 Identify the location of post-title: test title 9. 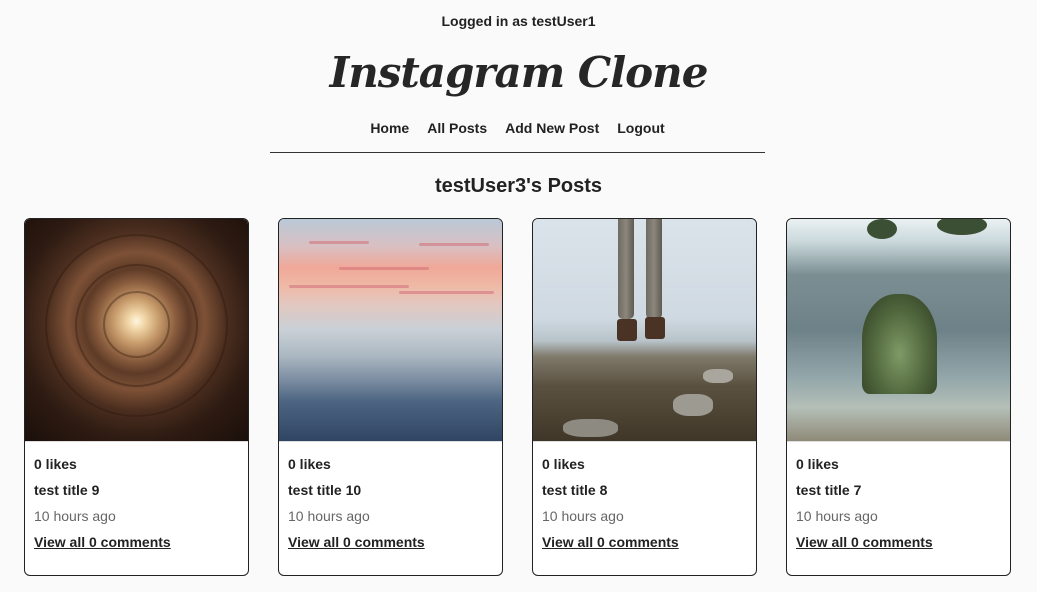
(67, 490).